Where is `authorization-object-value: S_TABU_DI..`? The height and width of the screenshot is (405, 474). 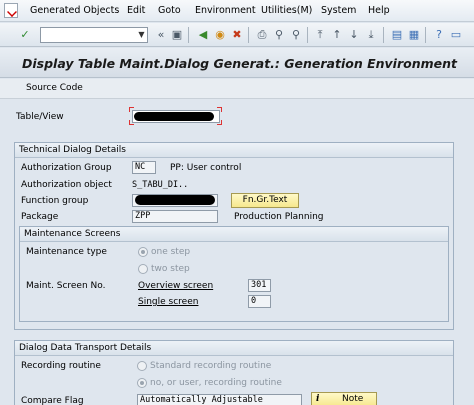
authorization-object-value: S_TABU_DI.. is located at coordinates (160, 185).